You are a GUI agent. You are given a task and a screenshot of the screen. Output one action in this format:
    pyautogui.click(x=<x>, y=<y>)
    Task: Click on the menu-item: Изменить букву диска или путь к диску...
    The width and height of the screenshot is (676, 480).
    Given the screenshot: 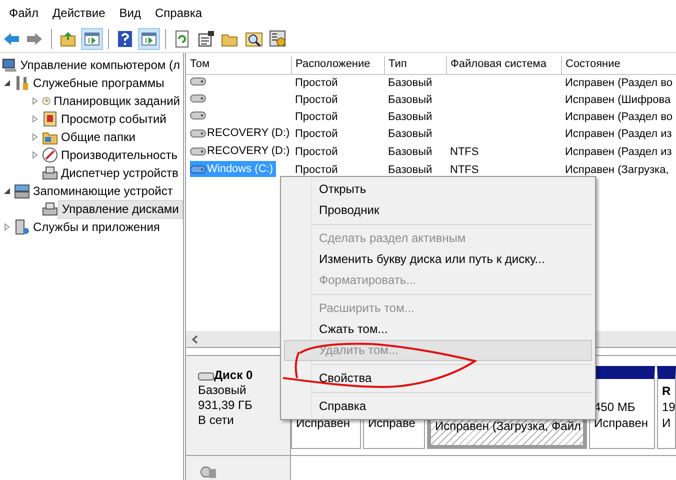 What is the action you would take?
    pyautogui.click(x=438, y=259)
    